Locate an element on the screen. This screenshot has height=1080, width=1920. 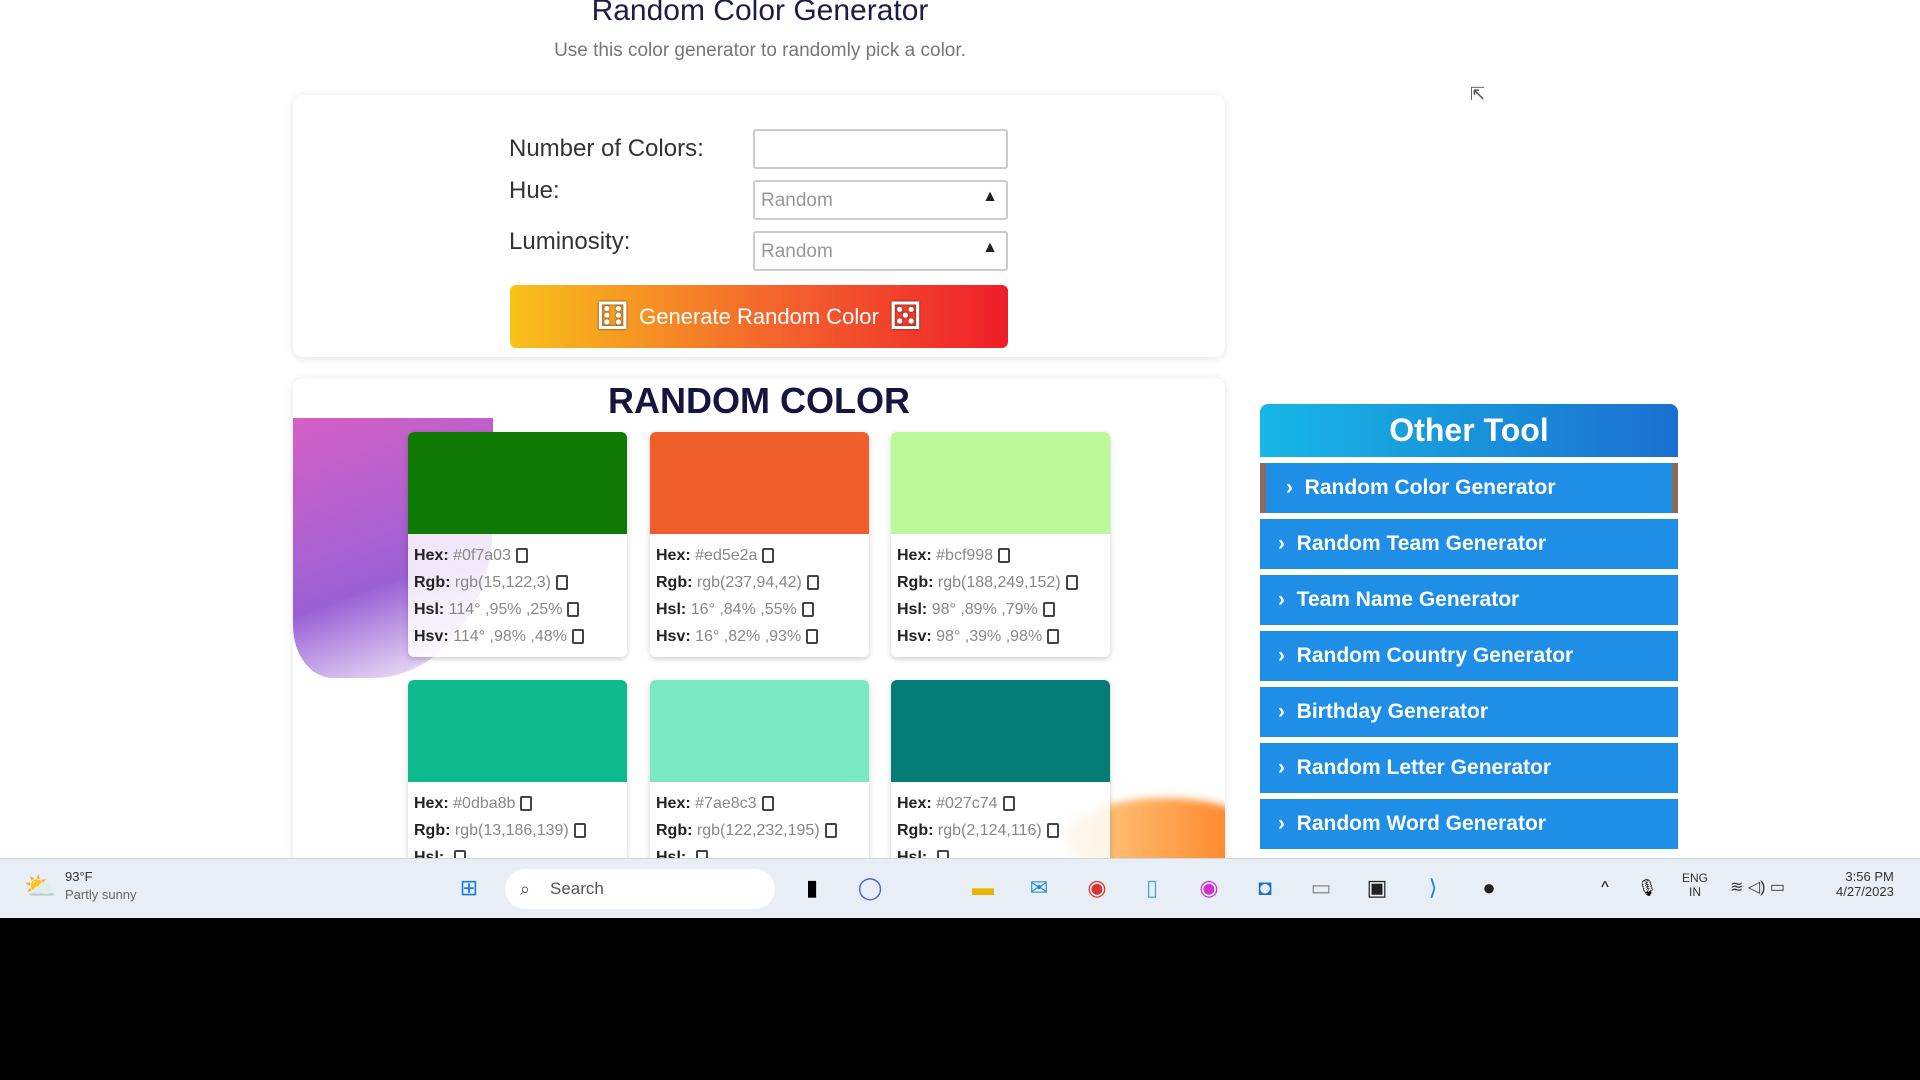
microphone-icon: 🎙 is located at coordinates (1647, 888).